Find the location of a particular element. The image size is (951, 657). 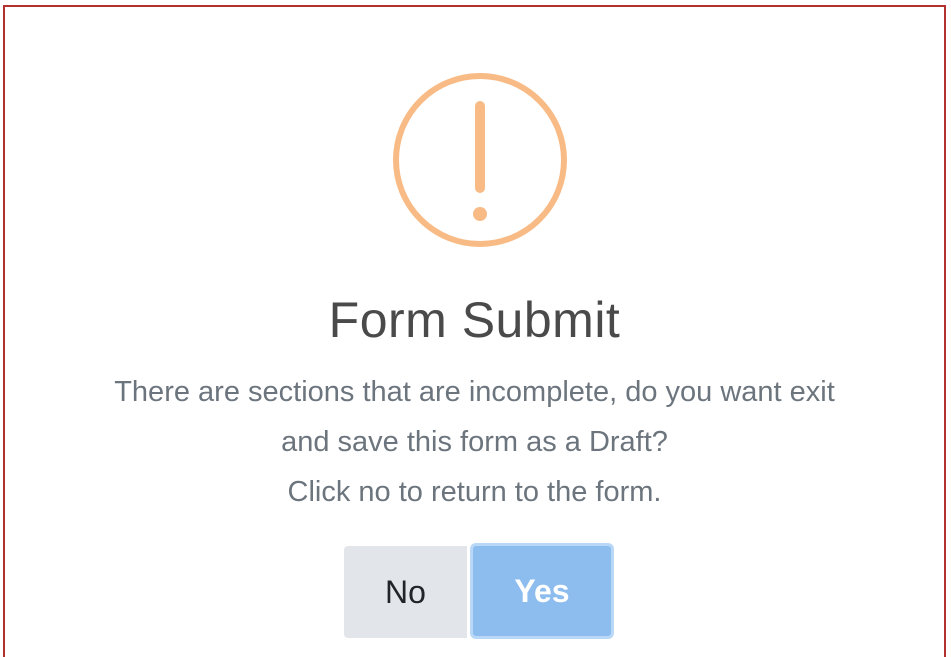

message-line: and save this form as a Draft? is located at coordinates (474, 442).